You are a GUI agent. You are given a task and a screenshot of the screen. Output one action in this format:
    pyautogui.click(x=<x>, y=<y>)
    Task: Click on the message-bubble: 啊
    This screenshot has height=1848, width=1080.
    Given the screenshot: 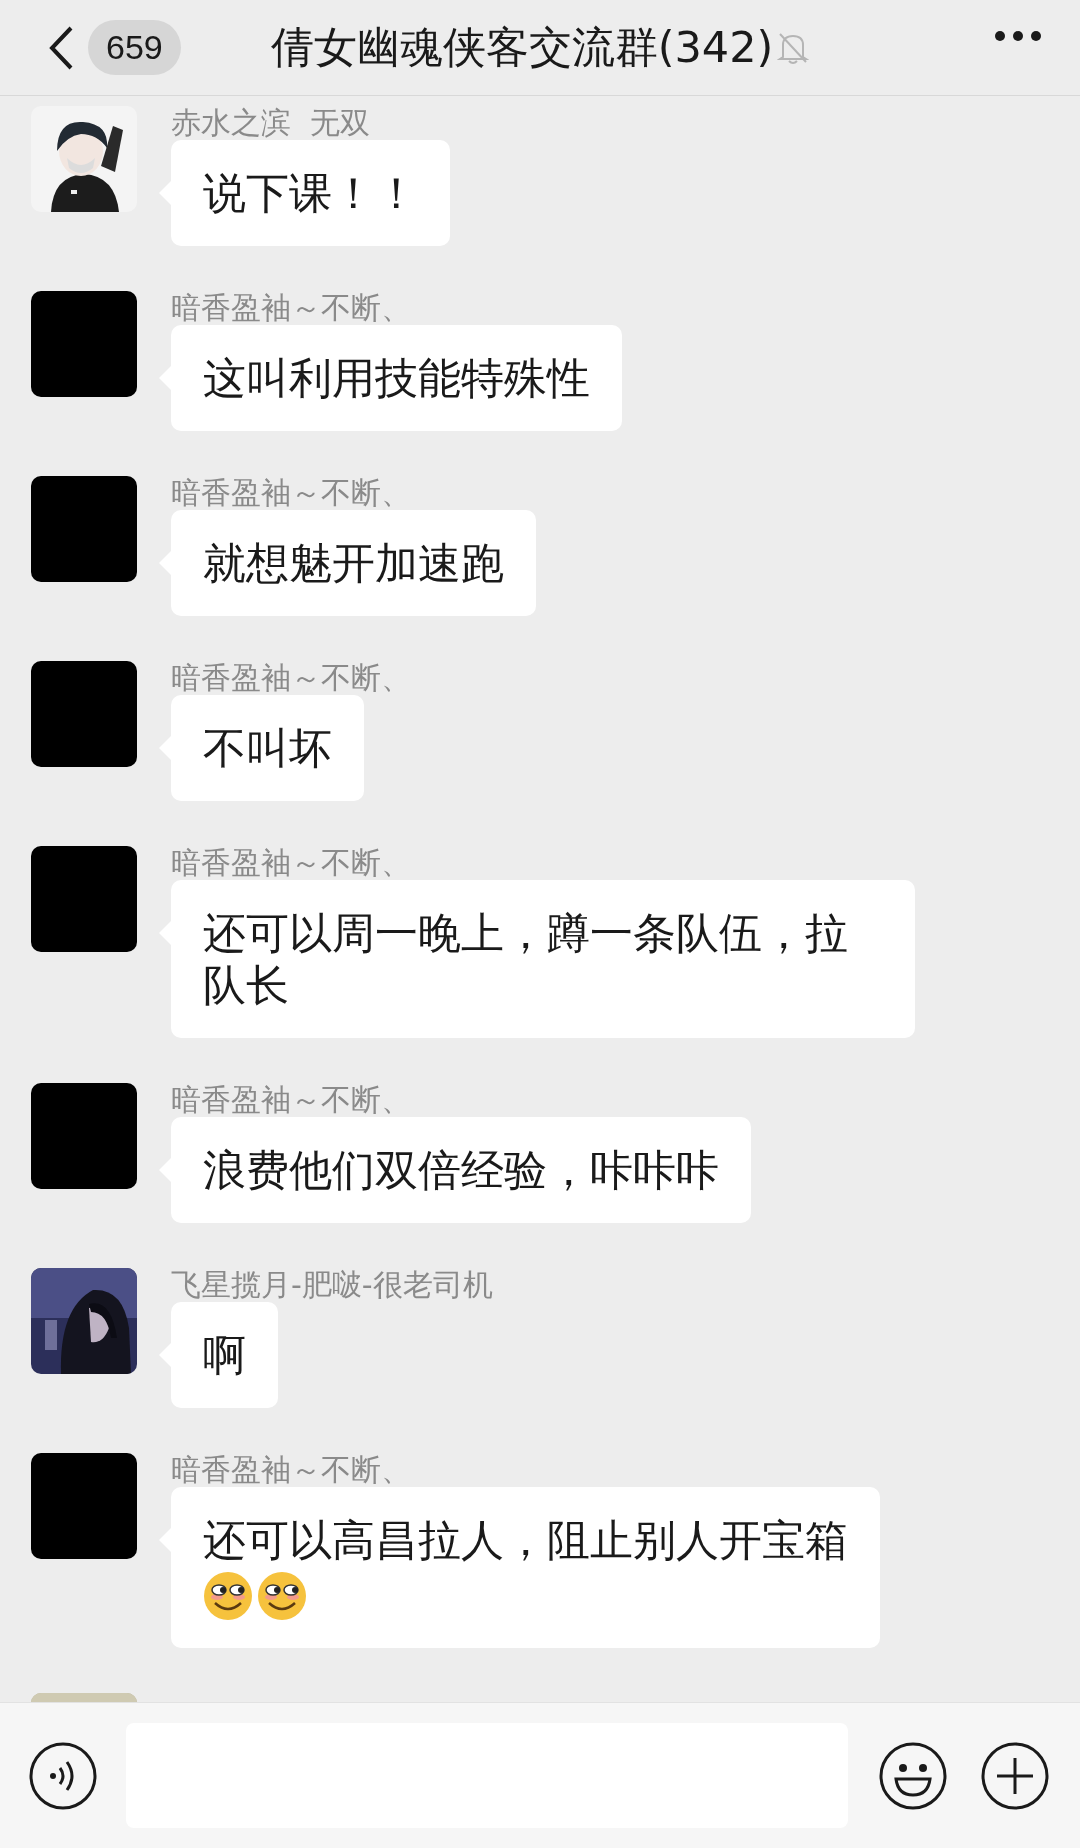 What is the action you would take?
    pyautogui.click(x=217, y=1355)
    